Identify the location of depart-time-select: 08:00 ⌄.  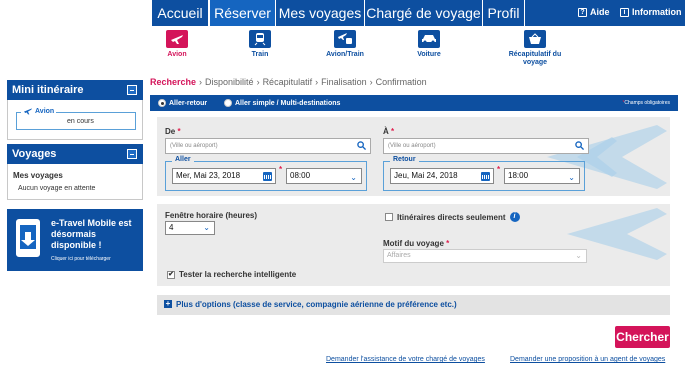
(324, 176).